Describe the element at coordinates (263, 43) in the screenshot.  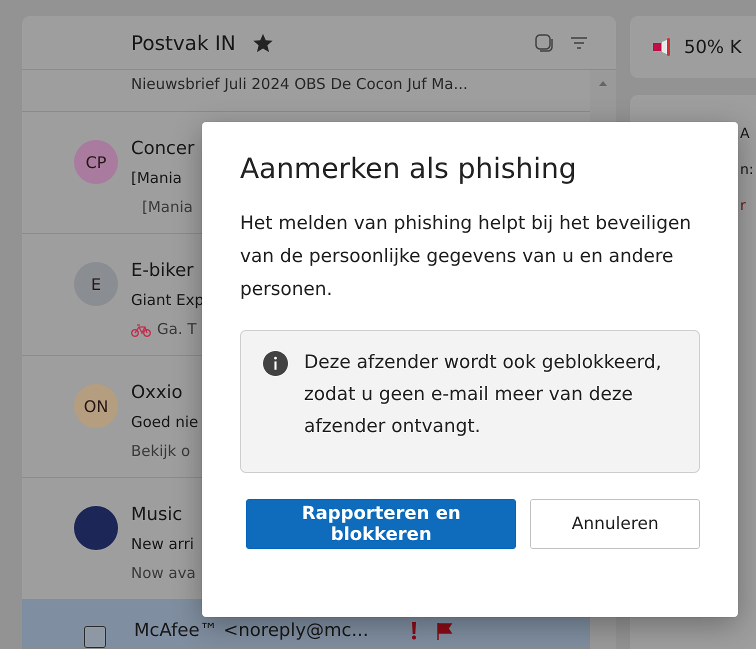
I see `star-icon` at that location.